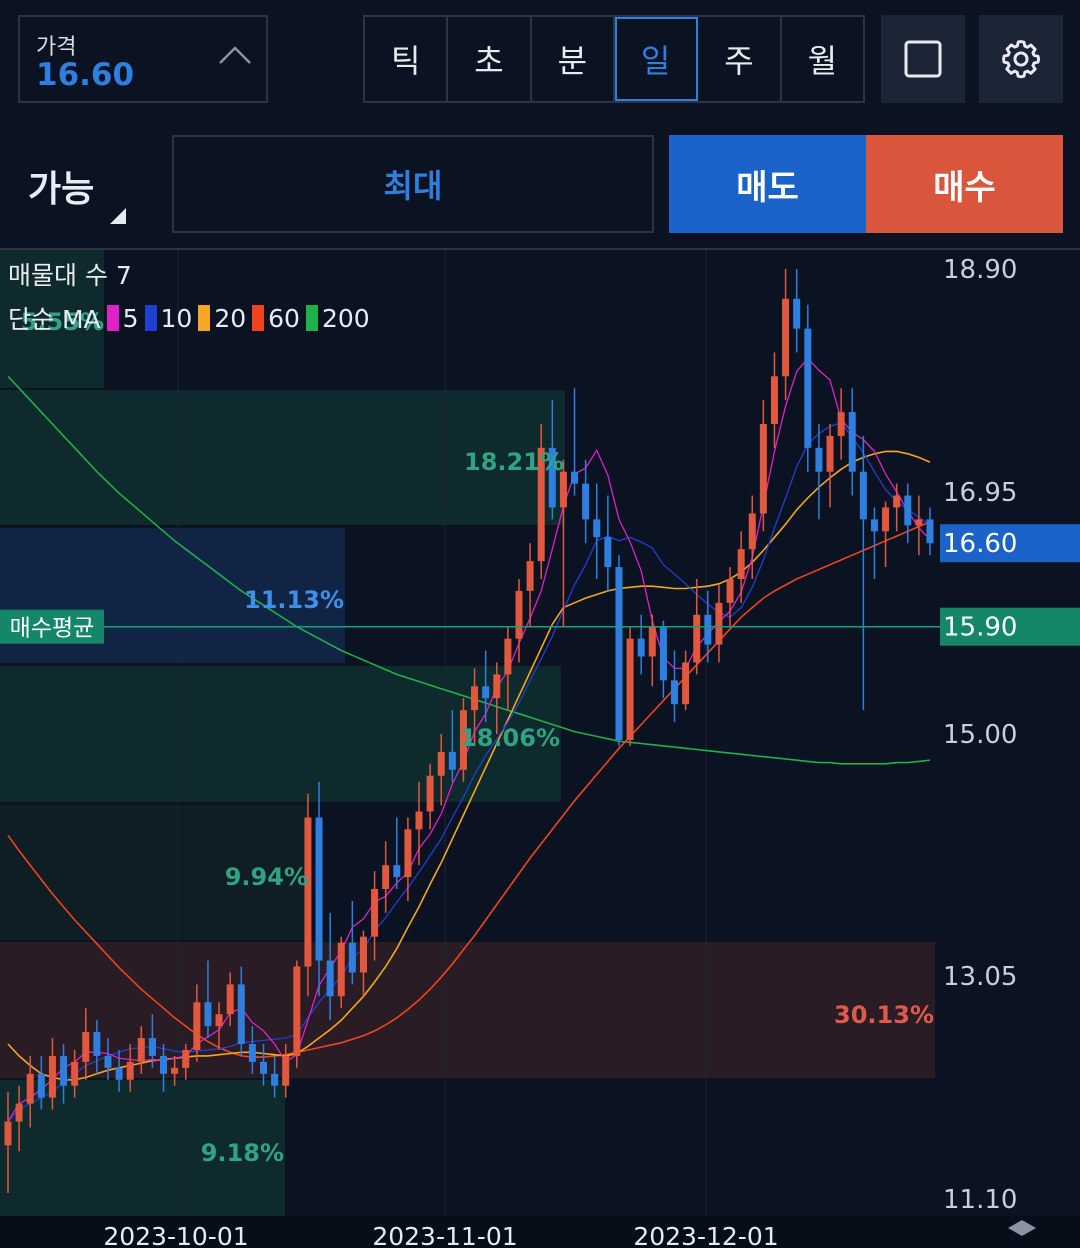 The width and height of the screenshot is (1080, 1248). I want to click on volume-profile-percent: 11.13%, so click(294, 600).